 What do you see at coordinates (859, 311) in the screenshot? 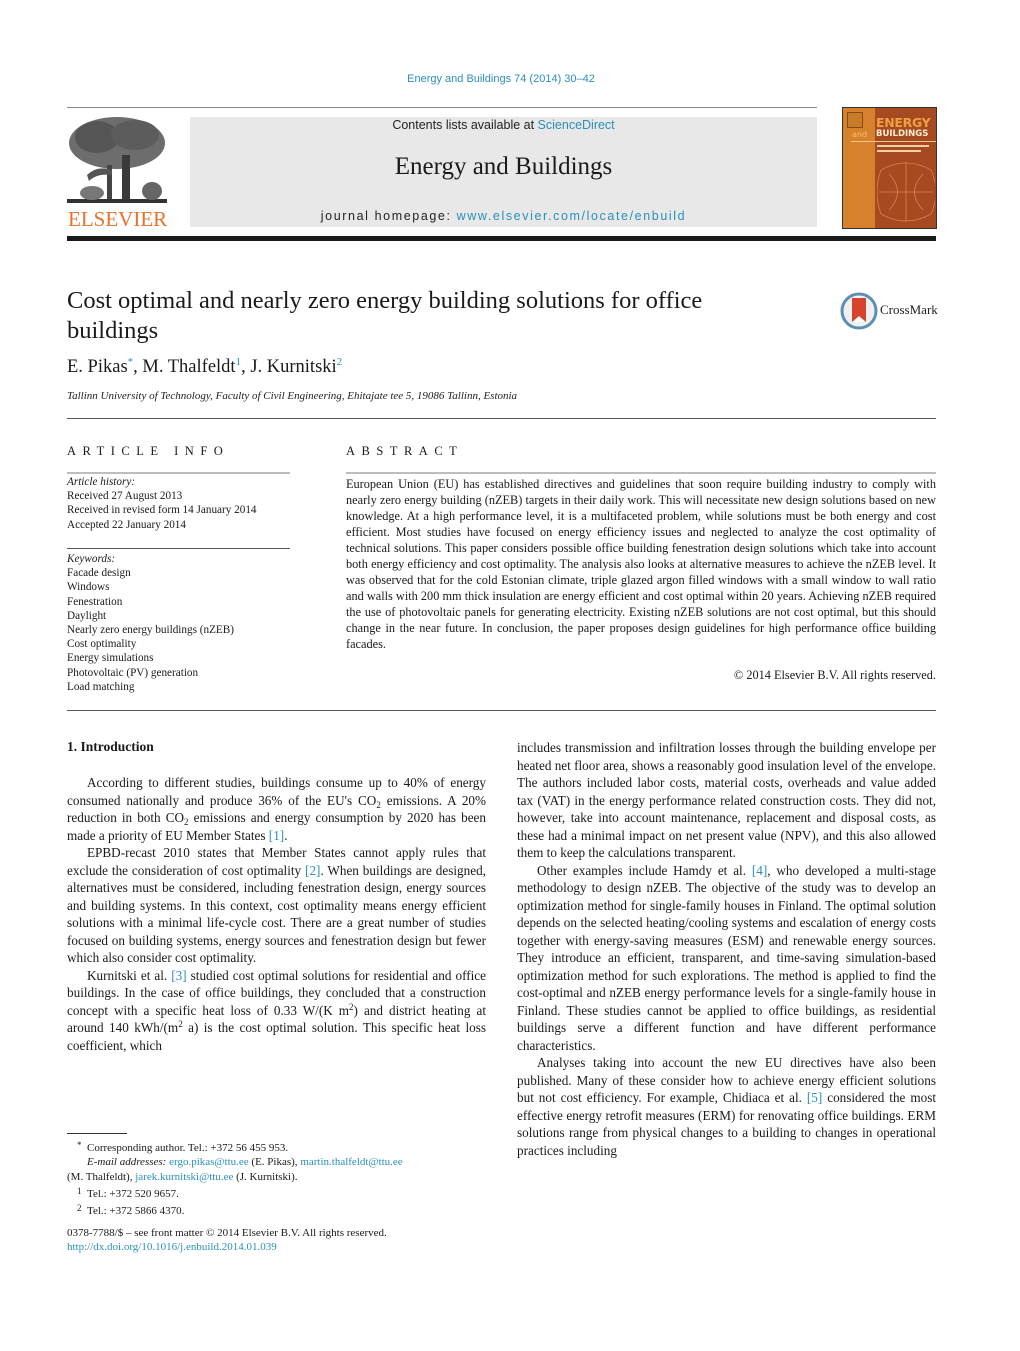
I see `crossmark-icon` at bounding box center [859, 311].